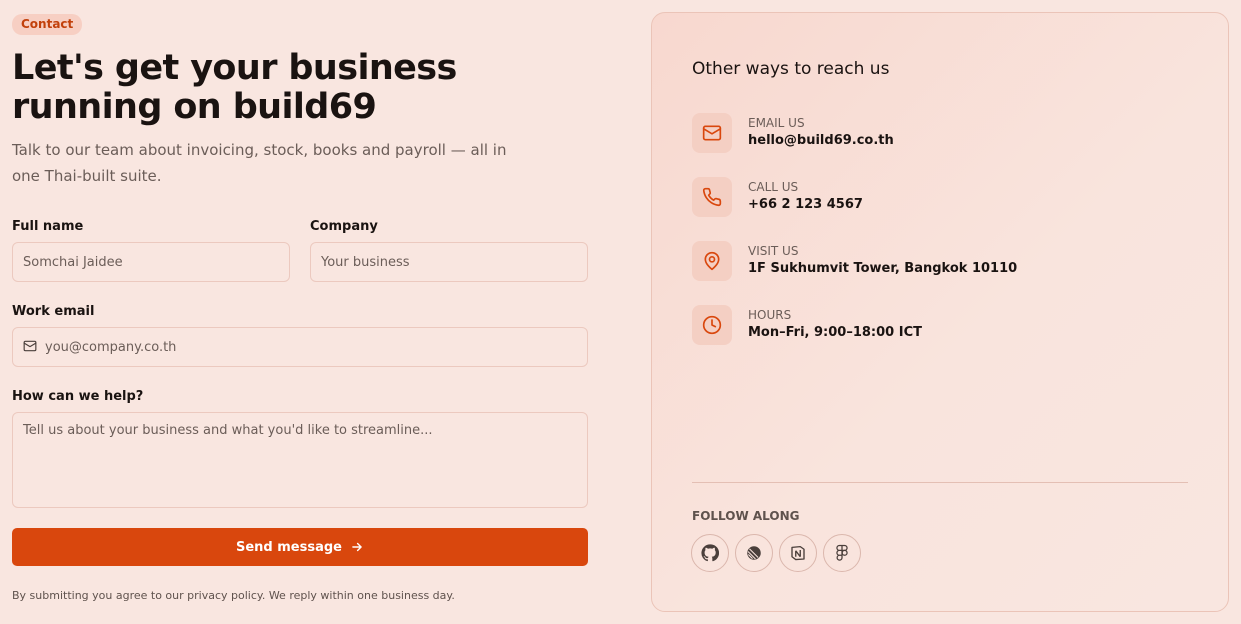 The height and width of the screenshot is (624, 1241). Describe the element at coordinates (791, 69) in the screenshot. I see `contact-card-title: Other ways to reach us` at that location.